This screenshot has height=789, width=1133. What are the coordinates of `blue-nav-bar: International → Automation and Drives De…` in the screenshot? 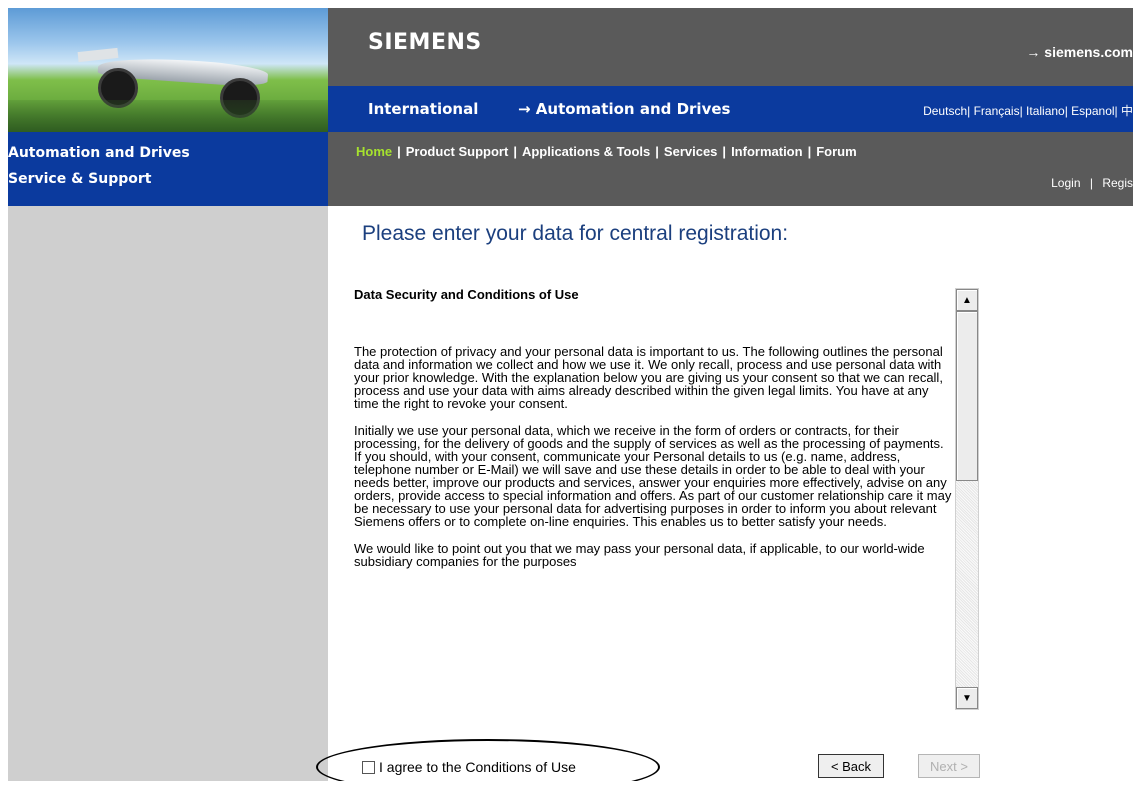 It's located at (730, 109).